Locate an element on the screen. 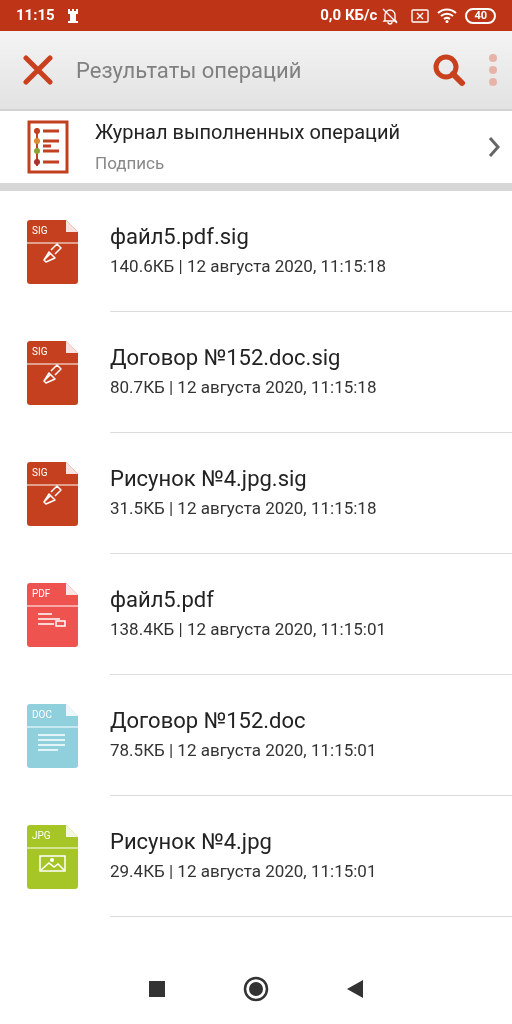 The height and width of the screenshot is (1024, 512). wifi-icon is located at coordinates (447, 15).